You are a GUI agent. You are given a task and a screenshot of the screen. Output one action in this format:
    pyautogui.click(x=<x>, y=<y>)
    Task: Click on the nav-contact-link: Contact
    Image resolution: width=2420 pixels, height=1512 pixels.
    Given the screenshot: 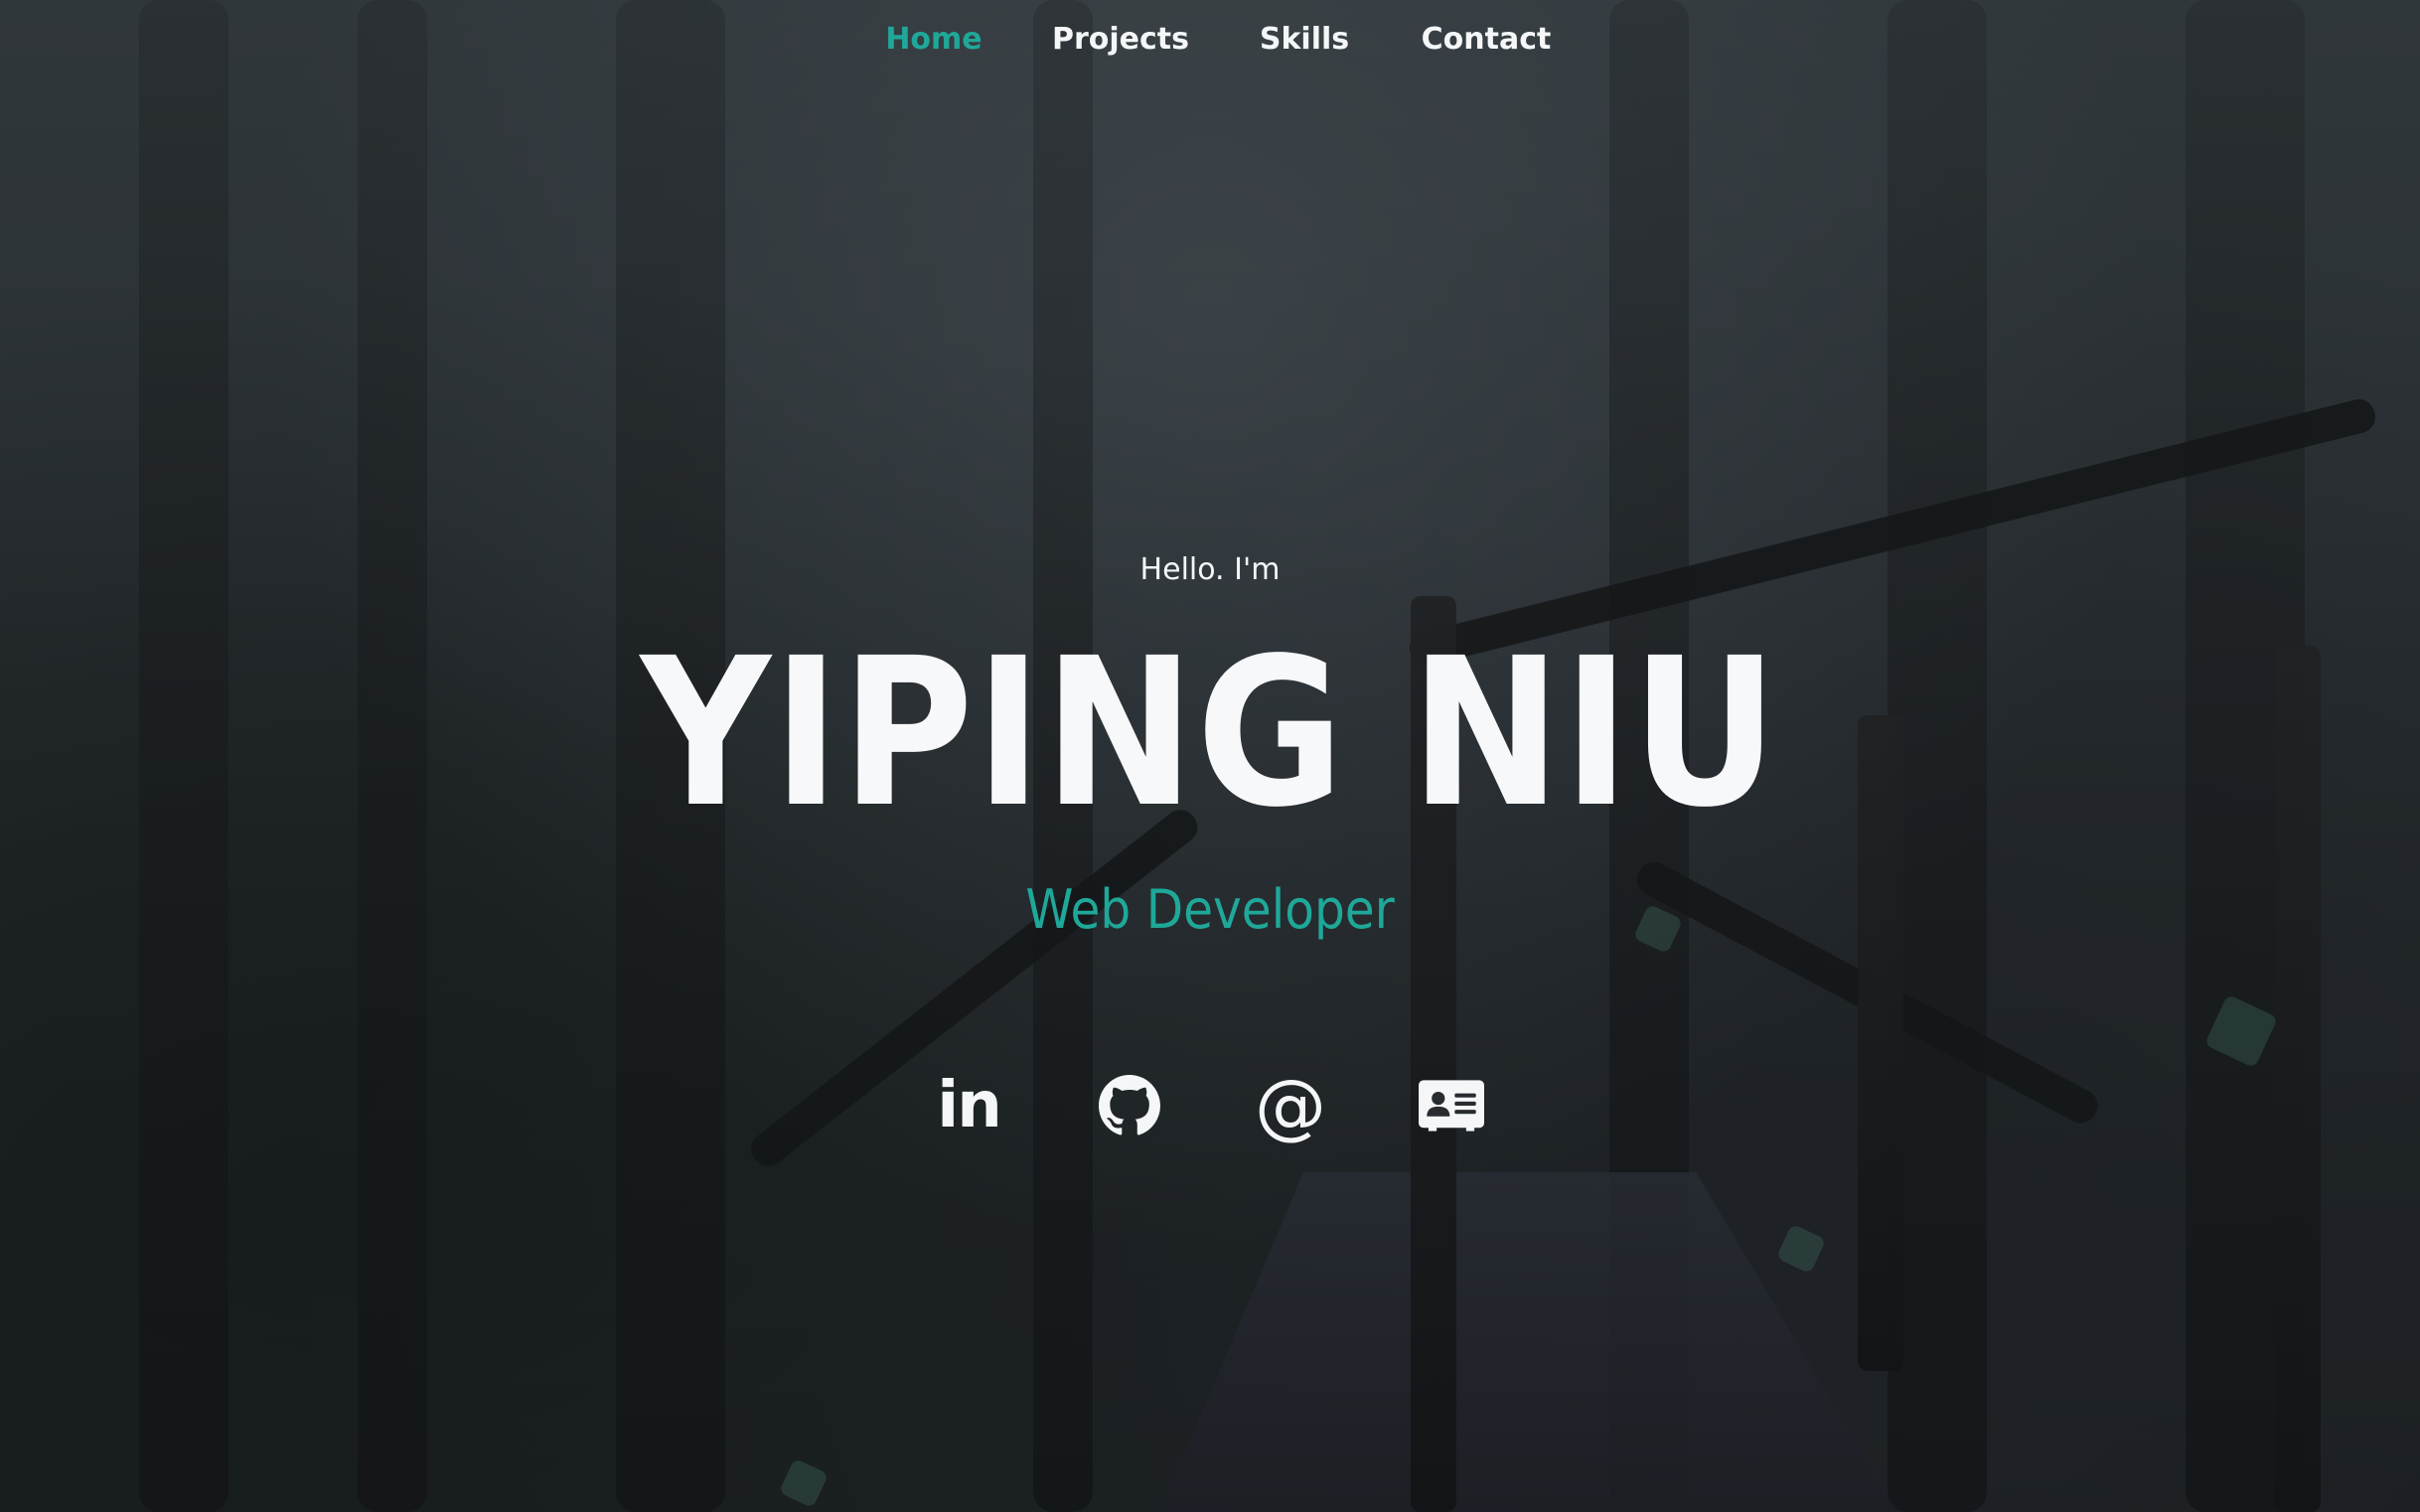 What is the action you would take?
    pyautogui.click(x=1486, y=39)
    